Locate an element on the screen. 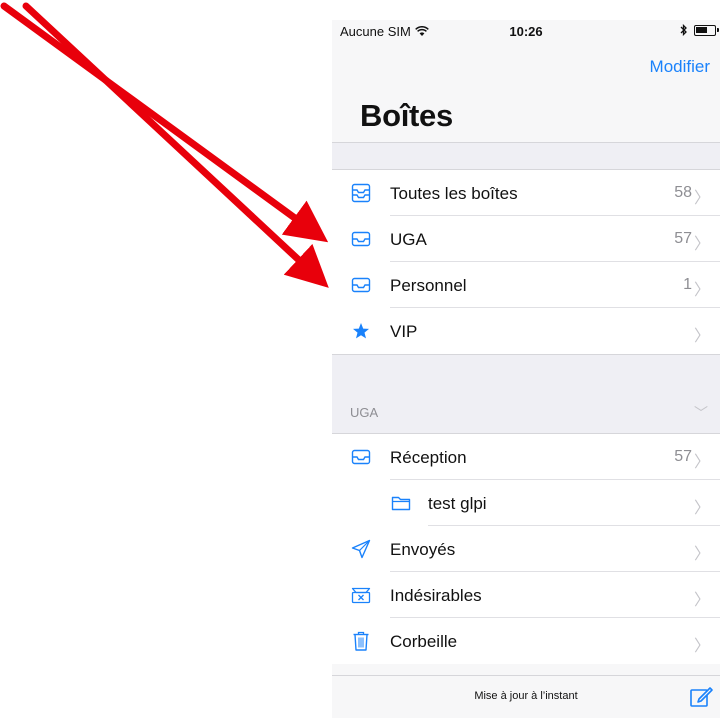 This screenshot has width=720, height=718. navigation-bar: Modifier Boîtes is located at coordinates (526, 93).